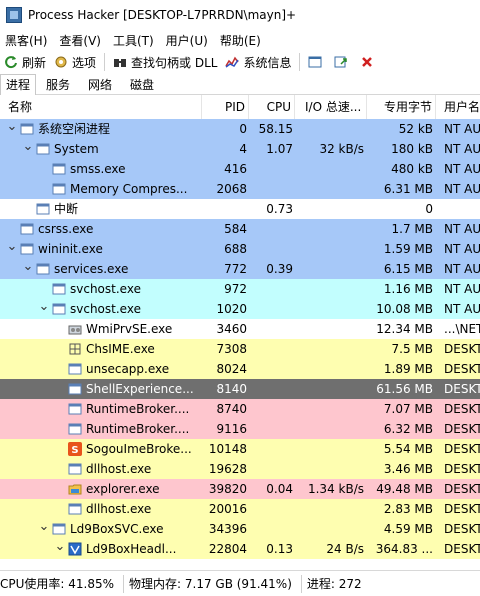 This screenshot has width=480, height=596. What do you see at coordinates (120, 349) in the screenshot?
I see `process-name: ChsIME.exe` at bounding box center [120, 349].